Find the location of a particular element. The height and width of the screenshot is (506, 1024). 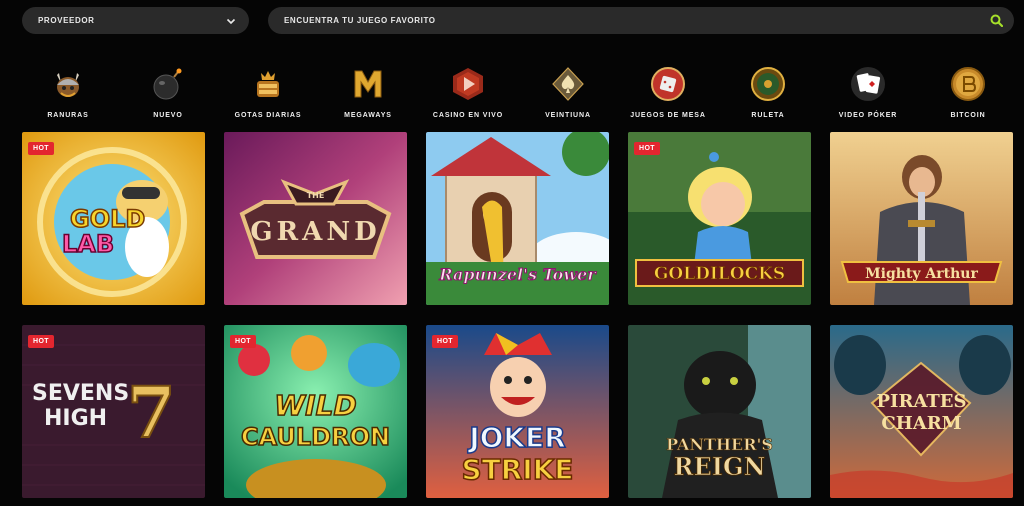

category-veintiuna: VEINTIUNA is located at coordinates (568, 94).